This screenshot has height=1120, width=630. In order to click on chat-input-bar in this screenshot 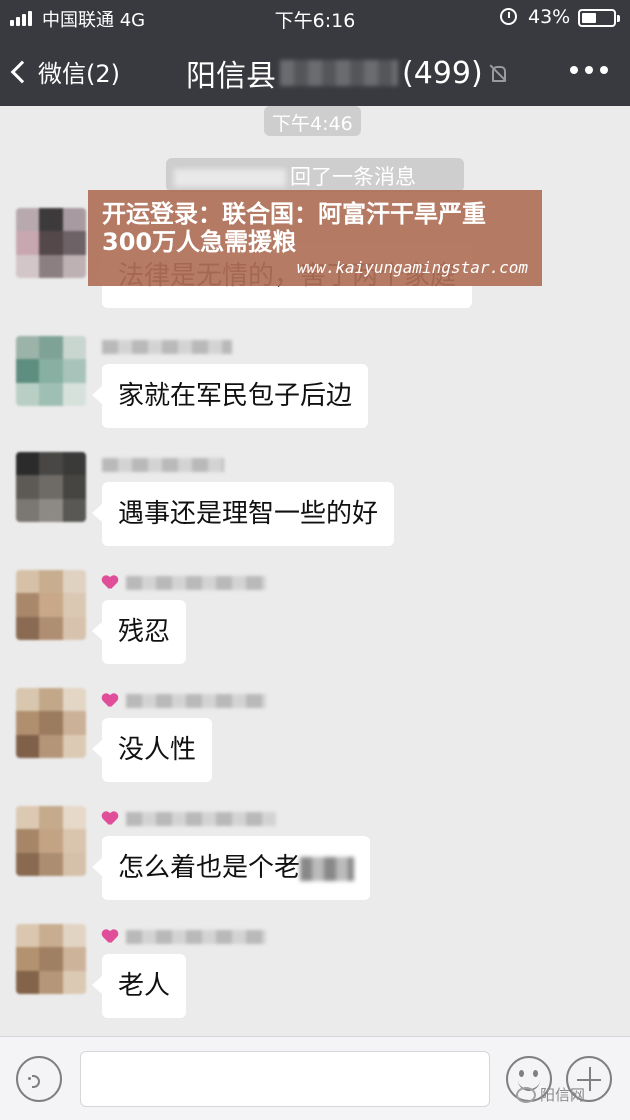, I will do `click(315, 1078)`.